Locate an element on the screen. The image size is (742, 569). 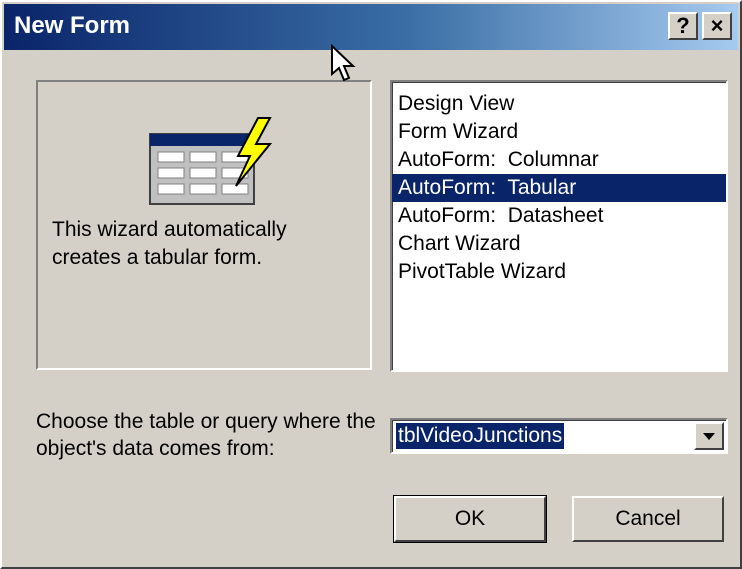
list-item-form-wizard: Form Wizard is located at coordinates (559, 132).